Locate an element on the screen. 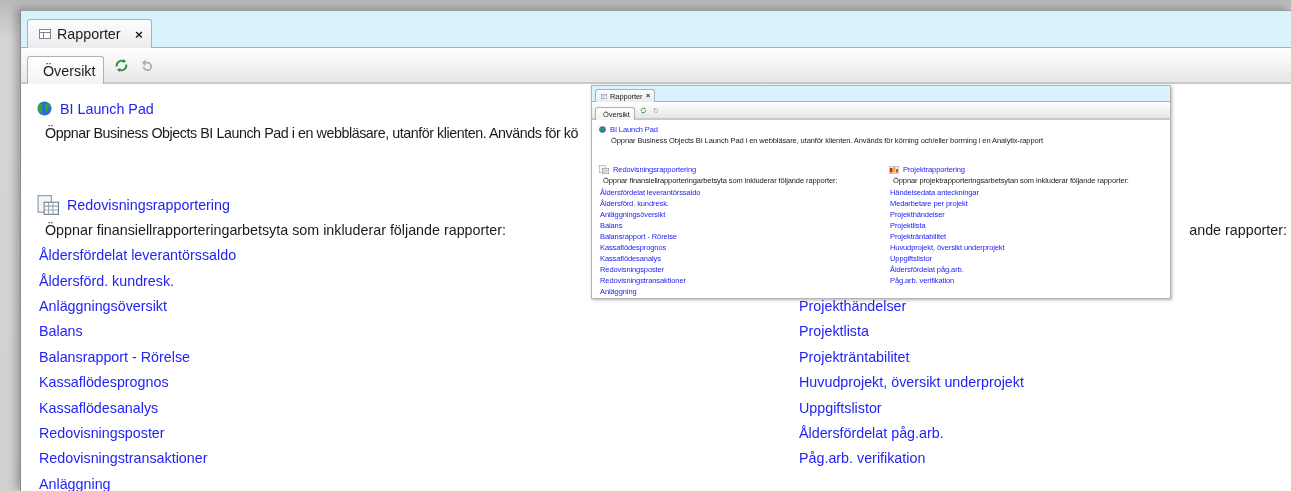 This screenshot has height=491, width=1291. close-button: × is located at coordinates (139, 34).